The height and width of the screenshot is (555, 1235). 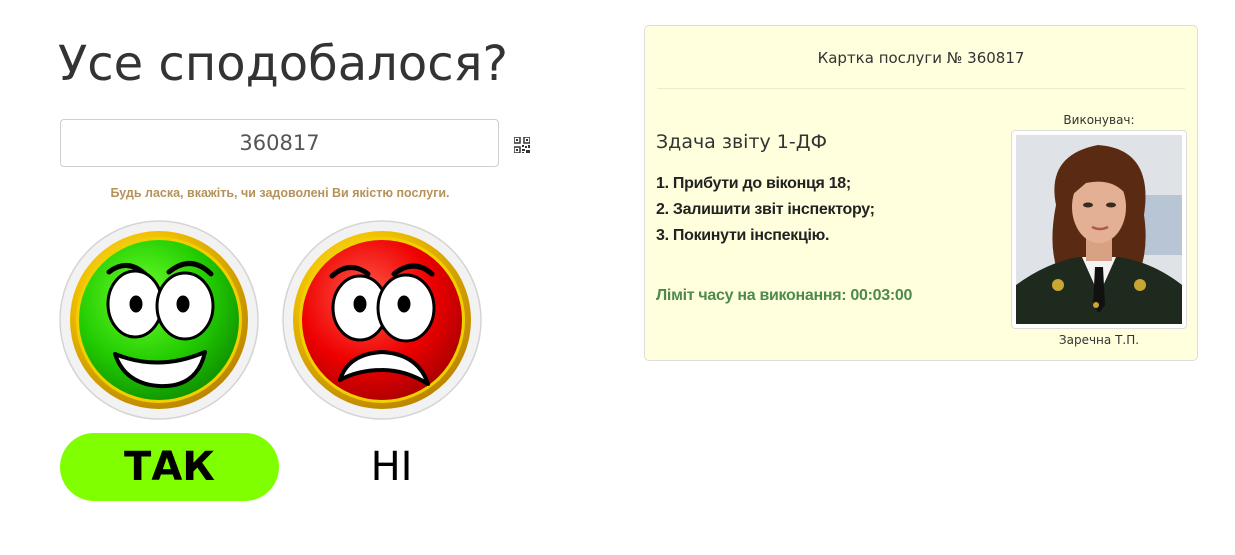 What do you see at coordinates (169, 467) in the screenshot?
I see `yes-button: ТАК` at bounding box center [169, 467].